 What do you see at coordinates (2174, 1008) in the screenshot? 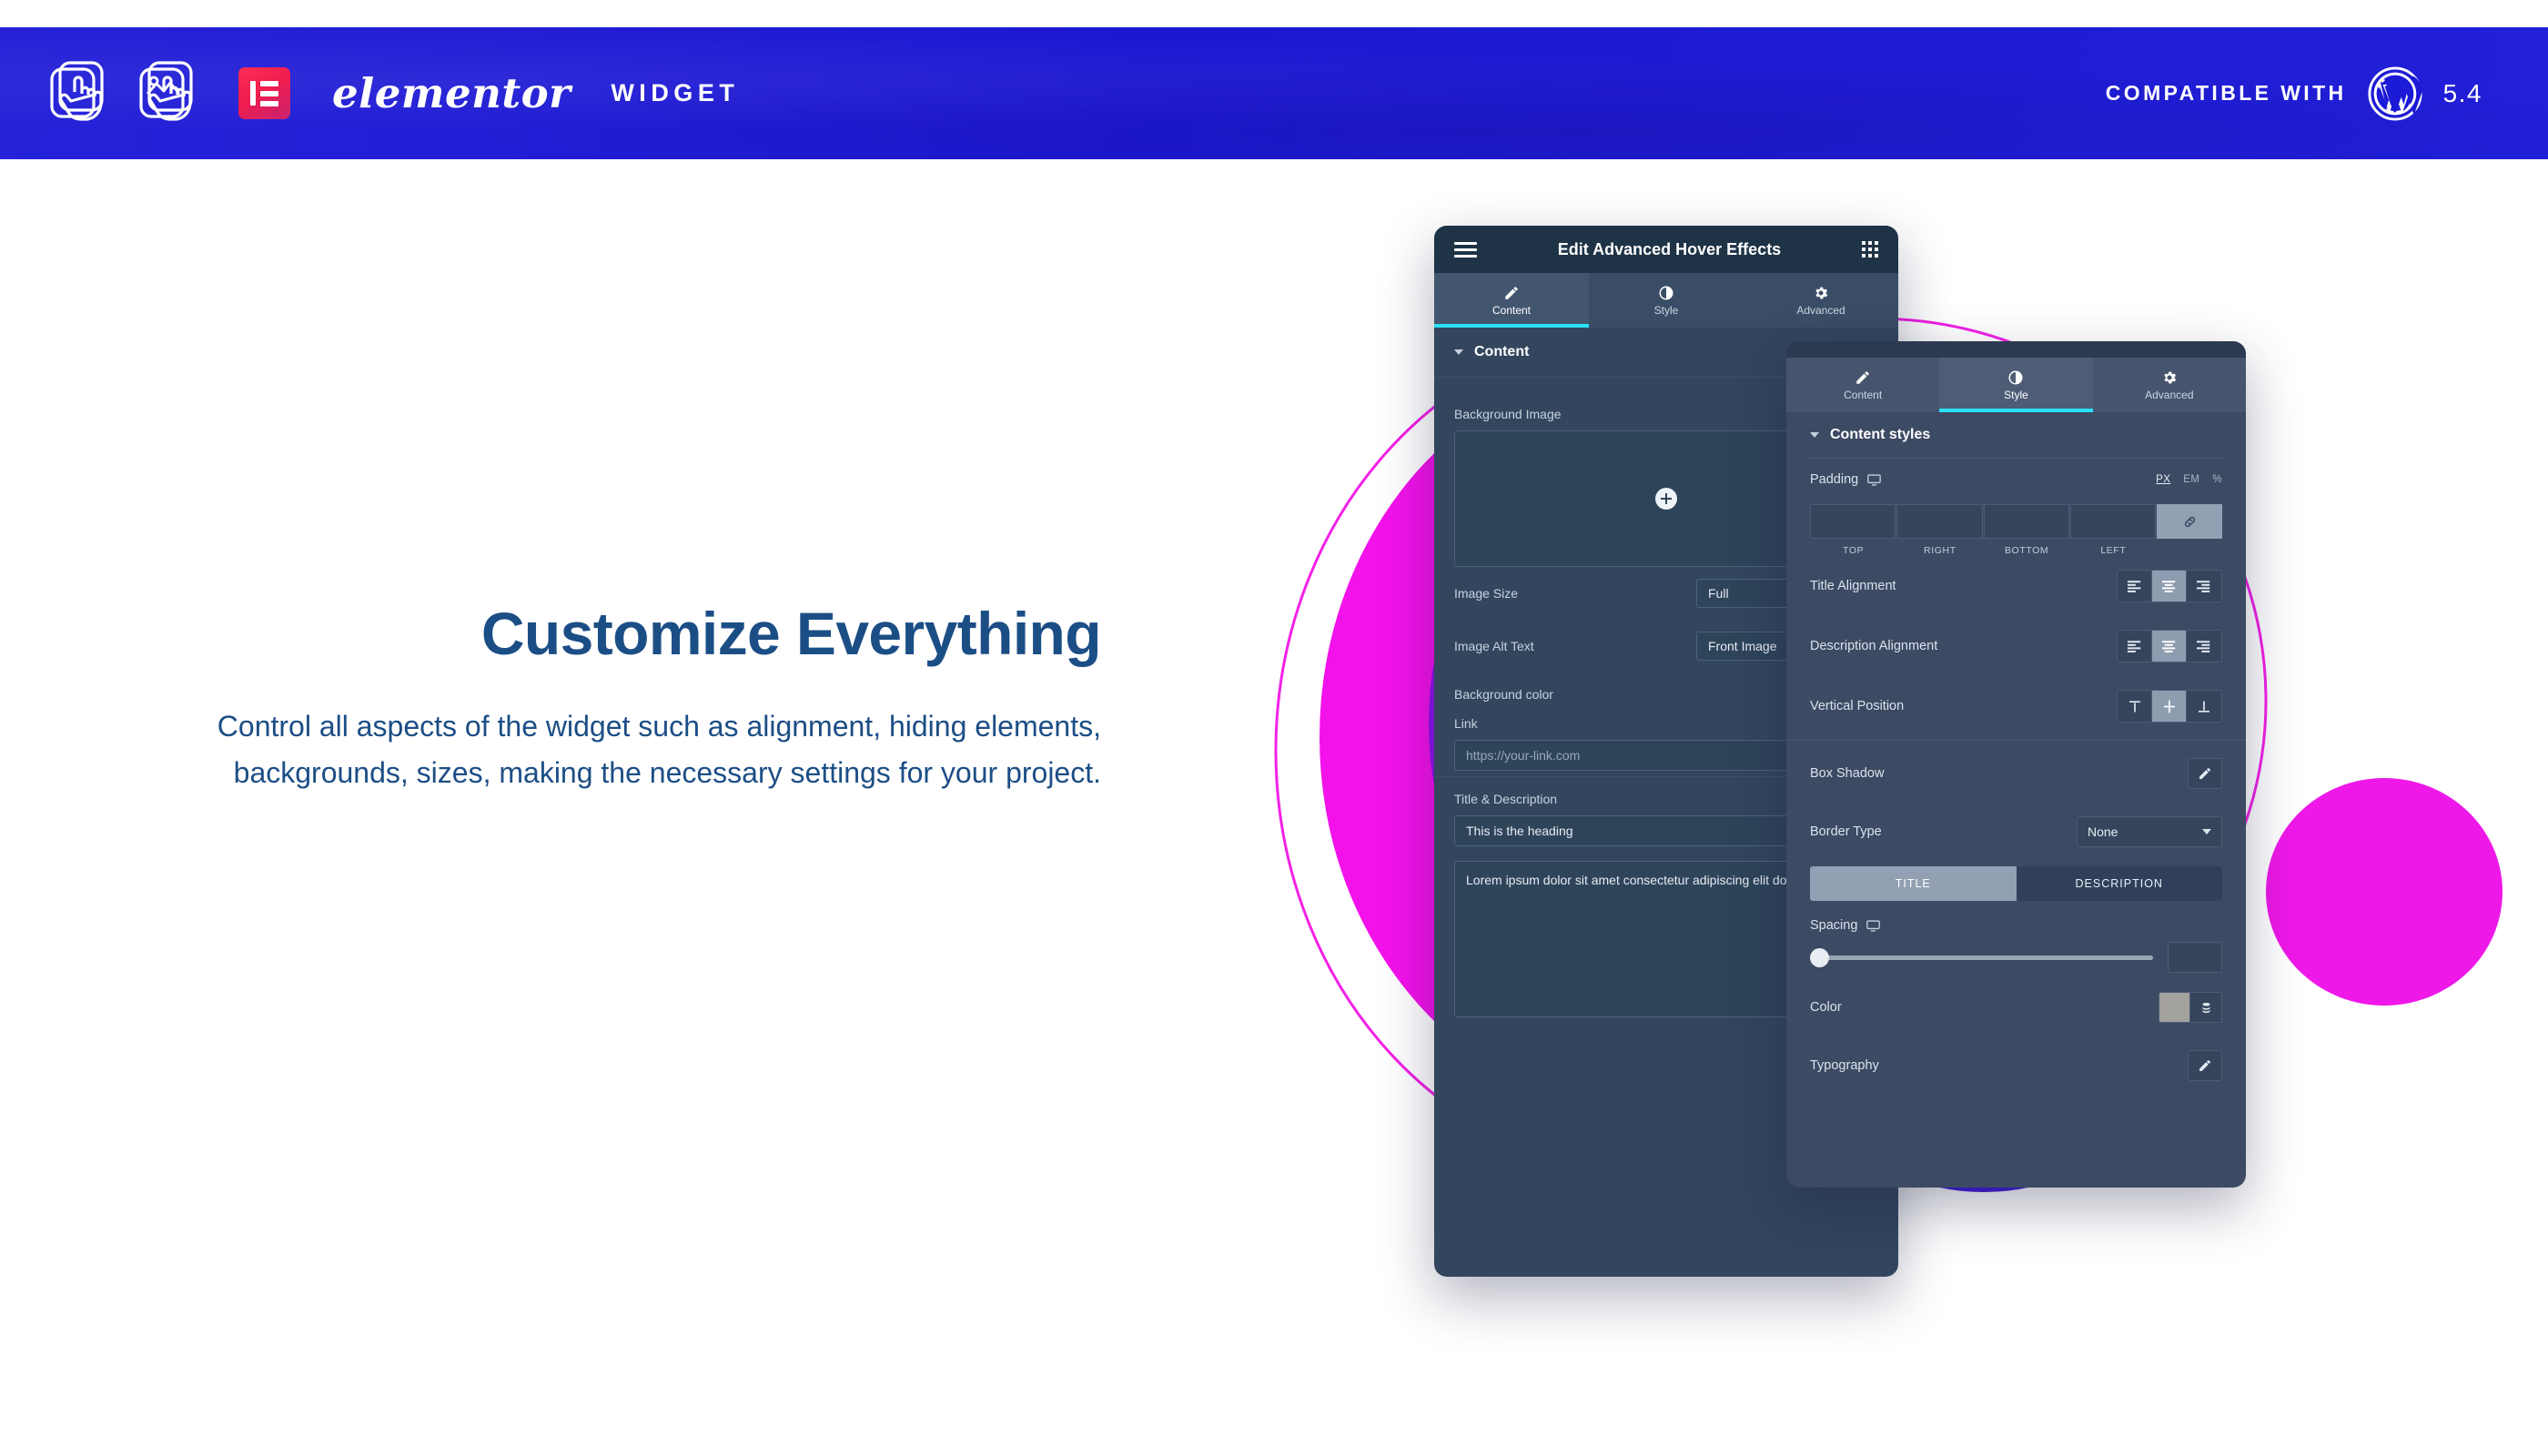
I see `color-swatch` at bounding box center [2174, 1008].